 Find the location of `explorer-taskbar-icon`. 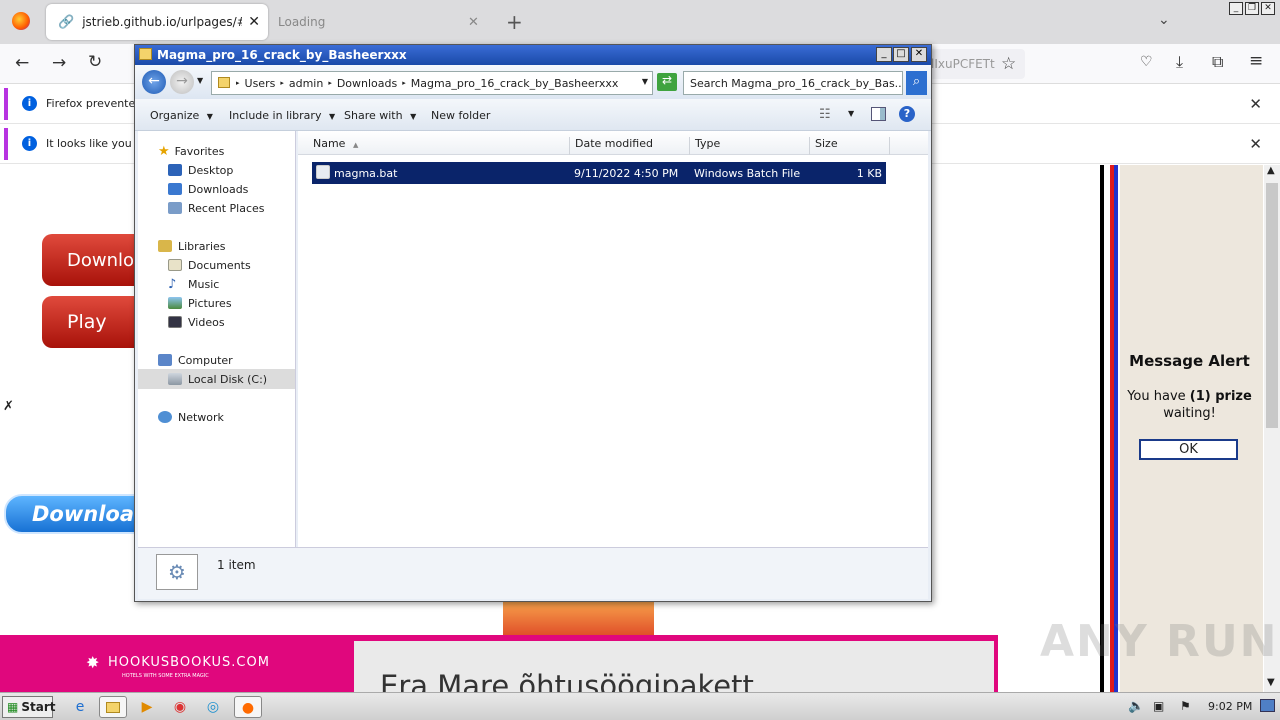

explorer-taskbar-icon is located at coordinates (113, 707).